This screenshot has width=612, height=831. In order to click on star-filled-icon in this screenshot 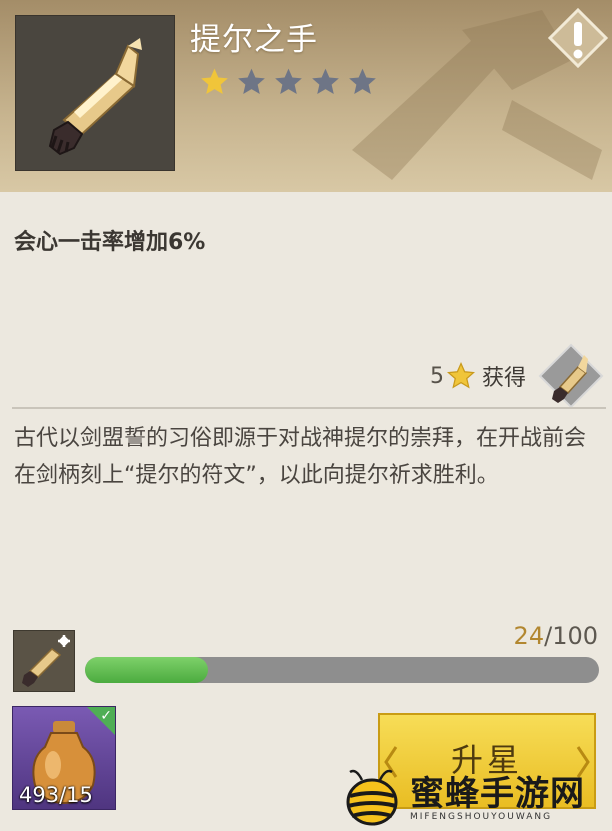, I will do `click(214, 81)`.